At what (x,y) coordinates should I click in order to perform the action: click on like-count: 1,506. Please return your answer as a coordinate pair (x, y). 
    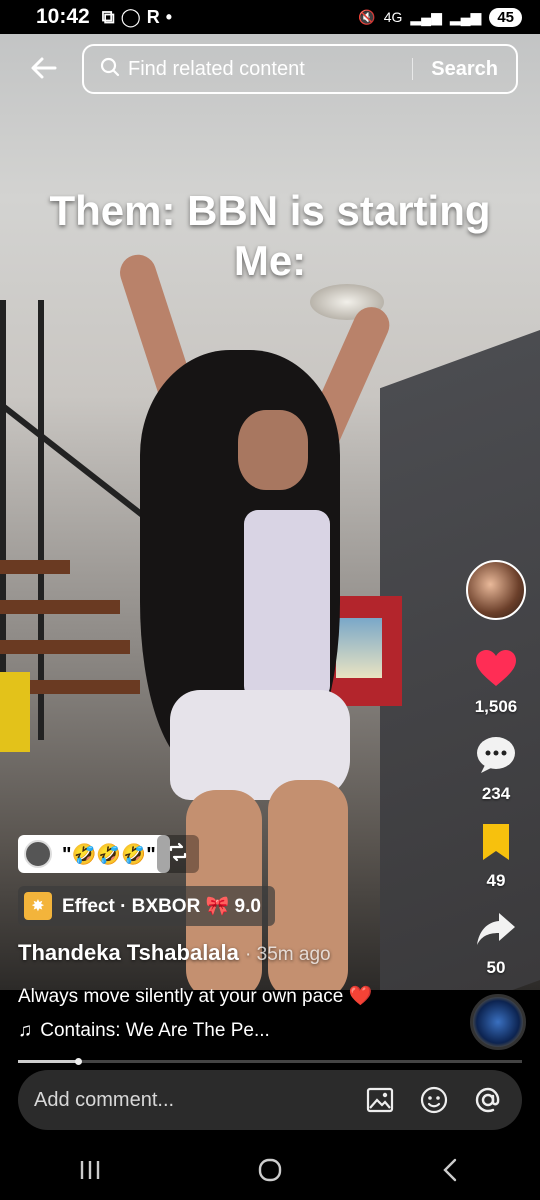
    Looking at the image, I should click on (496, 706).